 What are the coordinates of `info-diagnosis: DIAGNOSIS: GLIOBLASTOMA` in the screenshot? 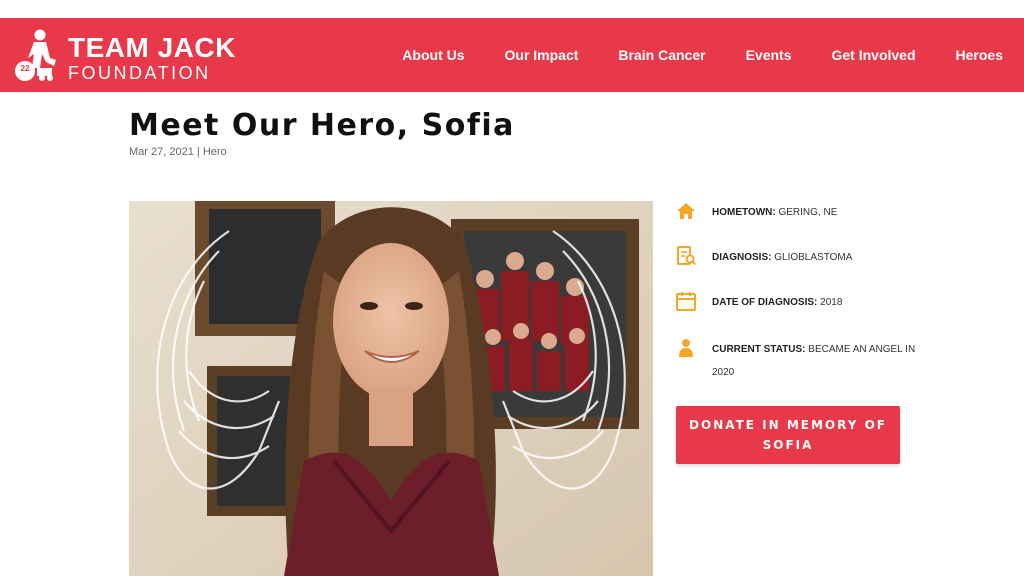 It's located at (804, 257).